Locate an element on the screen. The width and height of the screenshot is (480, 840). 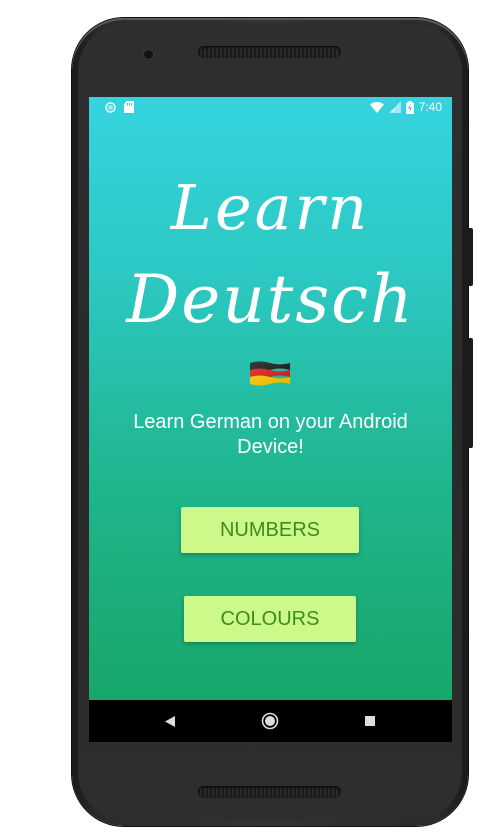
home-icon is located at coordinates (270, 721).